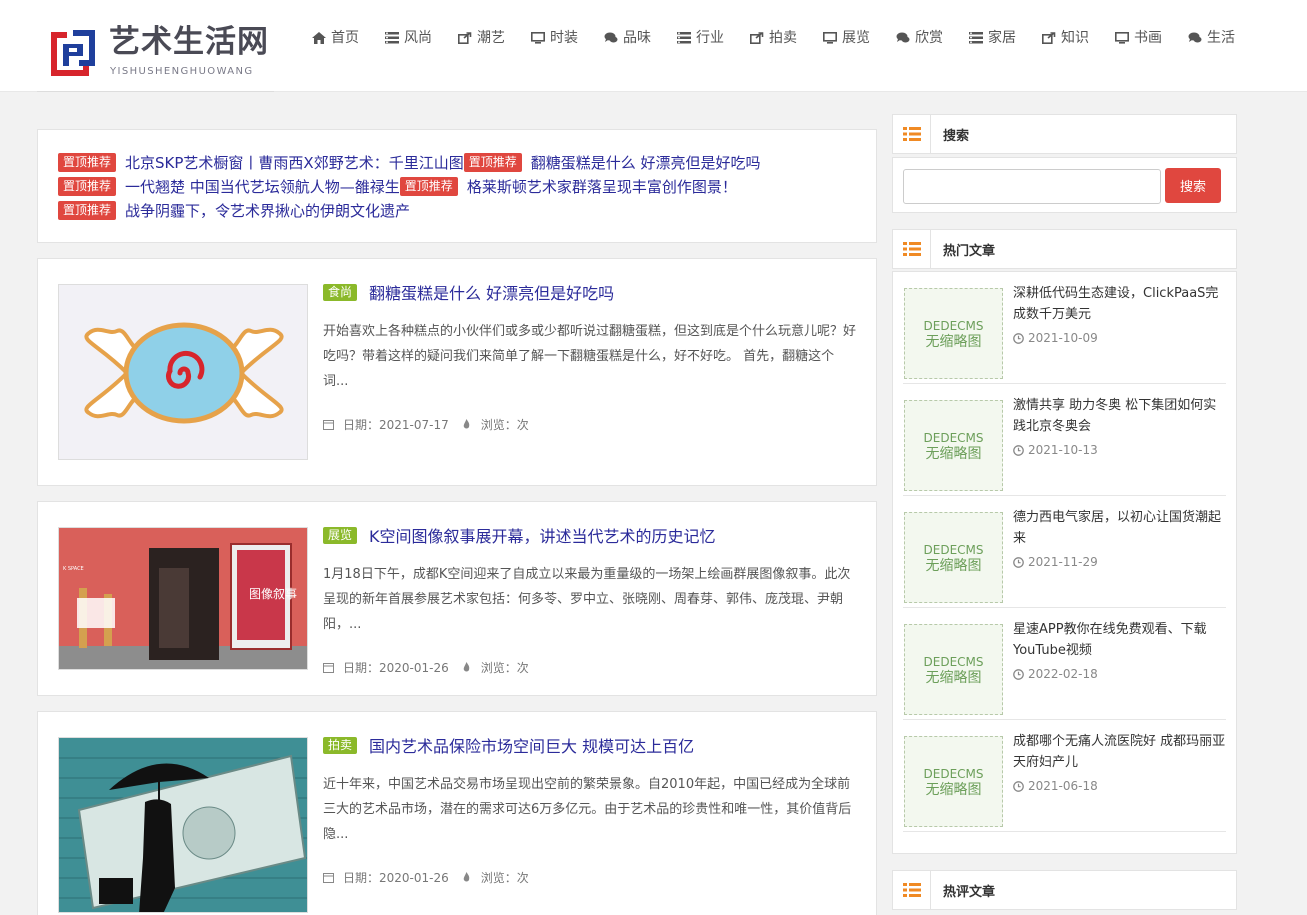 The width and height of the screenshot is (1307, 915). Describe the element at coordinates (1064, 890) in the screenshot. I see `review-widget-header: 热评文章` at that location.